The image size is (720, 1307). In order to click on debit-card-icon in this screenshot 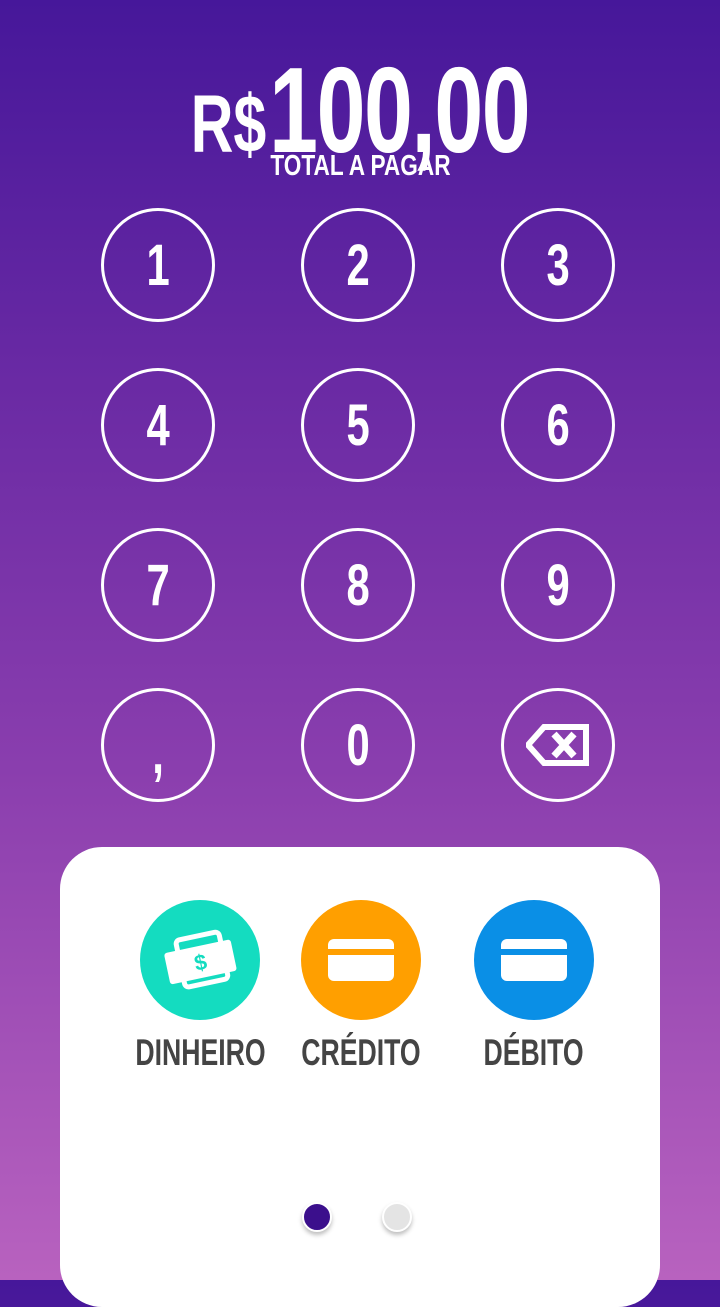, I will do `click(534, 960)`.